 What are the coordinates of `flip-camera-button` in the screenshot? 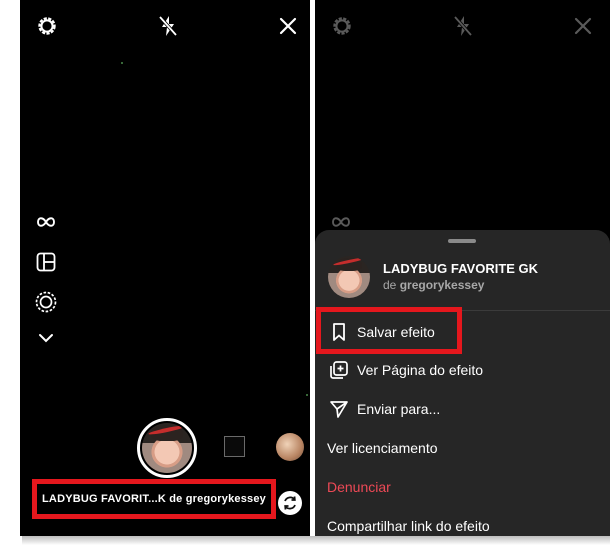 It's located at (290, 503).